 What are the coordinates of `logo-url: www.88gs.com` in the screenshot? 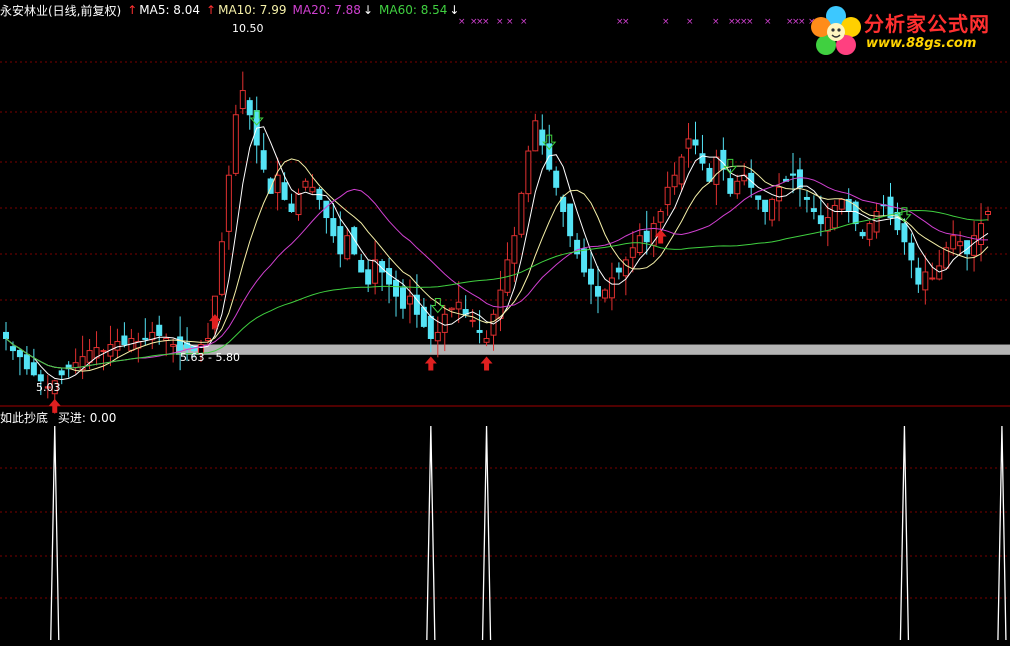 It's located at (921, 43).